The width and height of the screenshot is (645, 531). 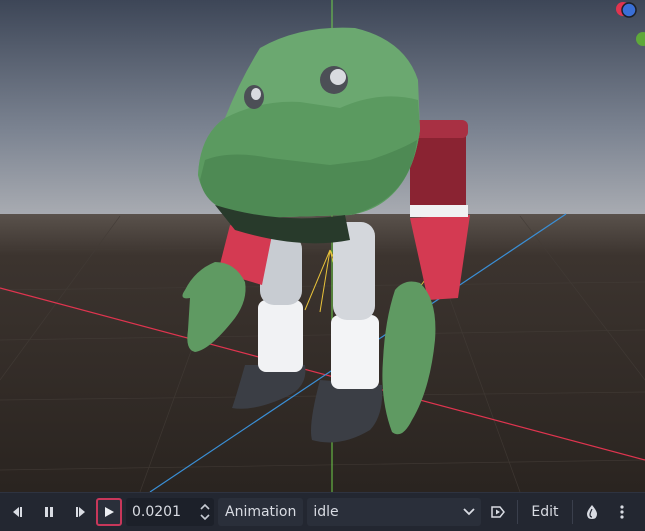 I want to click on pause-button, so click(x=49, y=512).